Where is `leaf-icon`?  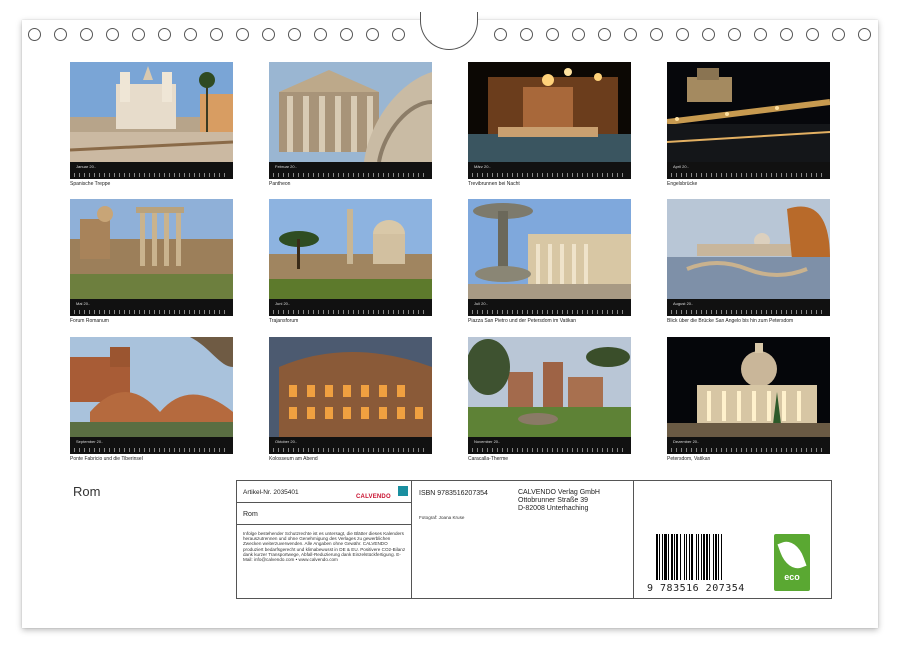 leaf-icon is located at coordinates (792, 555).